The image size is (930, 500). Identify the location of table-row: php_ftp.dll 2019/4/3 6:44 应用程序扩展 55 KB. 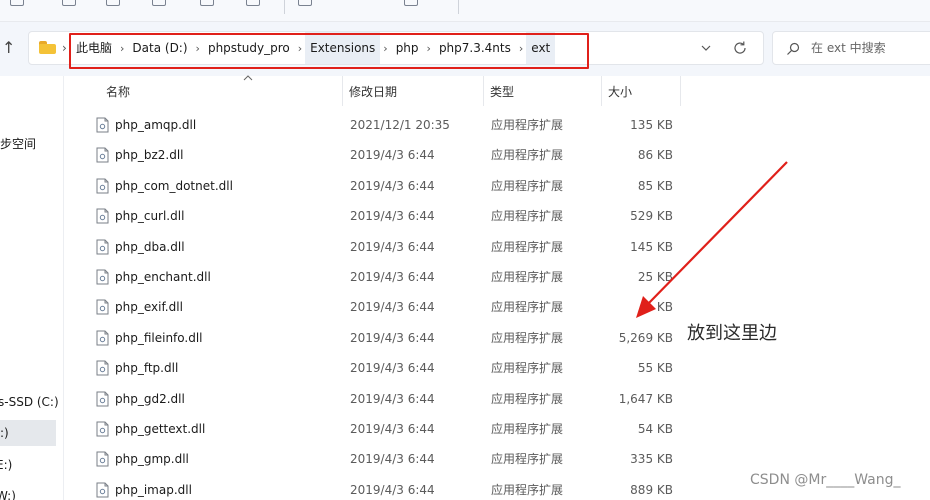
(497, 368).